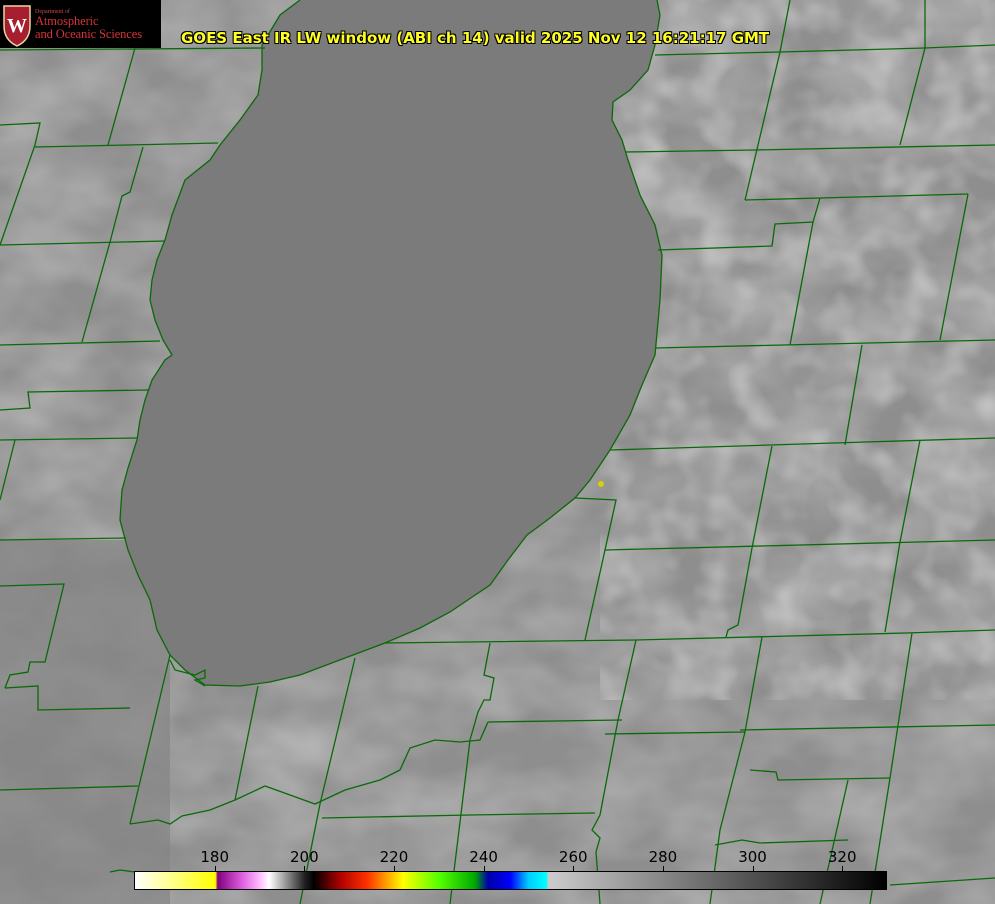 This screenshot has height=904, width=995. Describe the element at coordinates (214, 857) in the screenshot. I see `colorbar-tick-label: 180` at that location.